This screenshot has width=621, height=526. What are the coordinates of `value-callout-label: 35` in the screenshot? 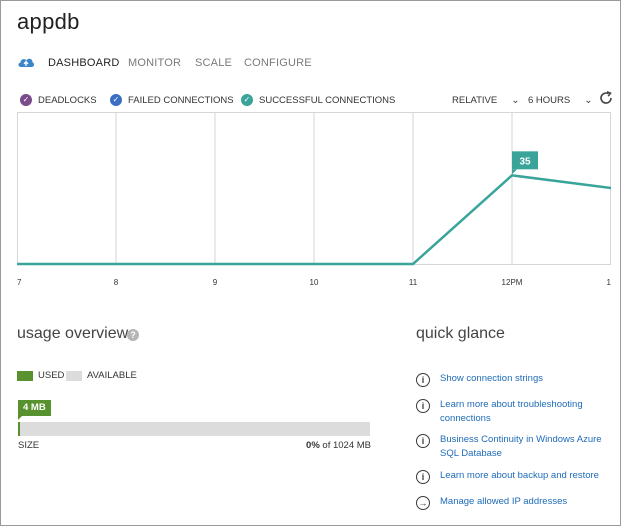 It's located at (525, 161).